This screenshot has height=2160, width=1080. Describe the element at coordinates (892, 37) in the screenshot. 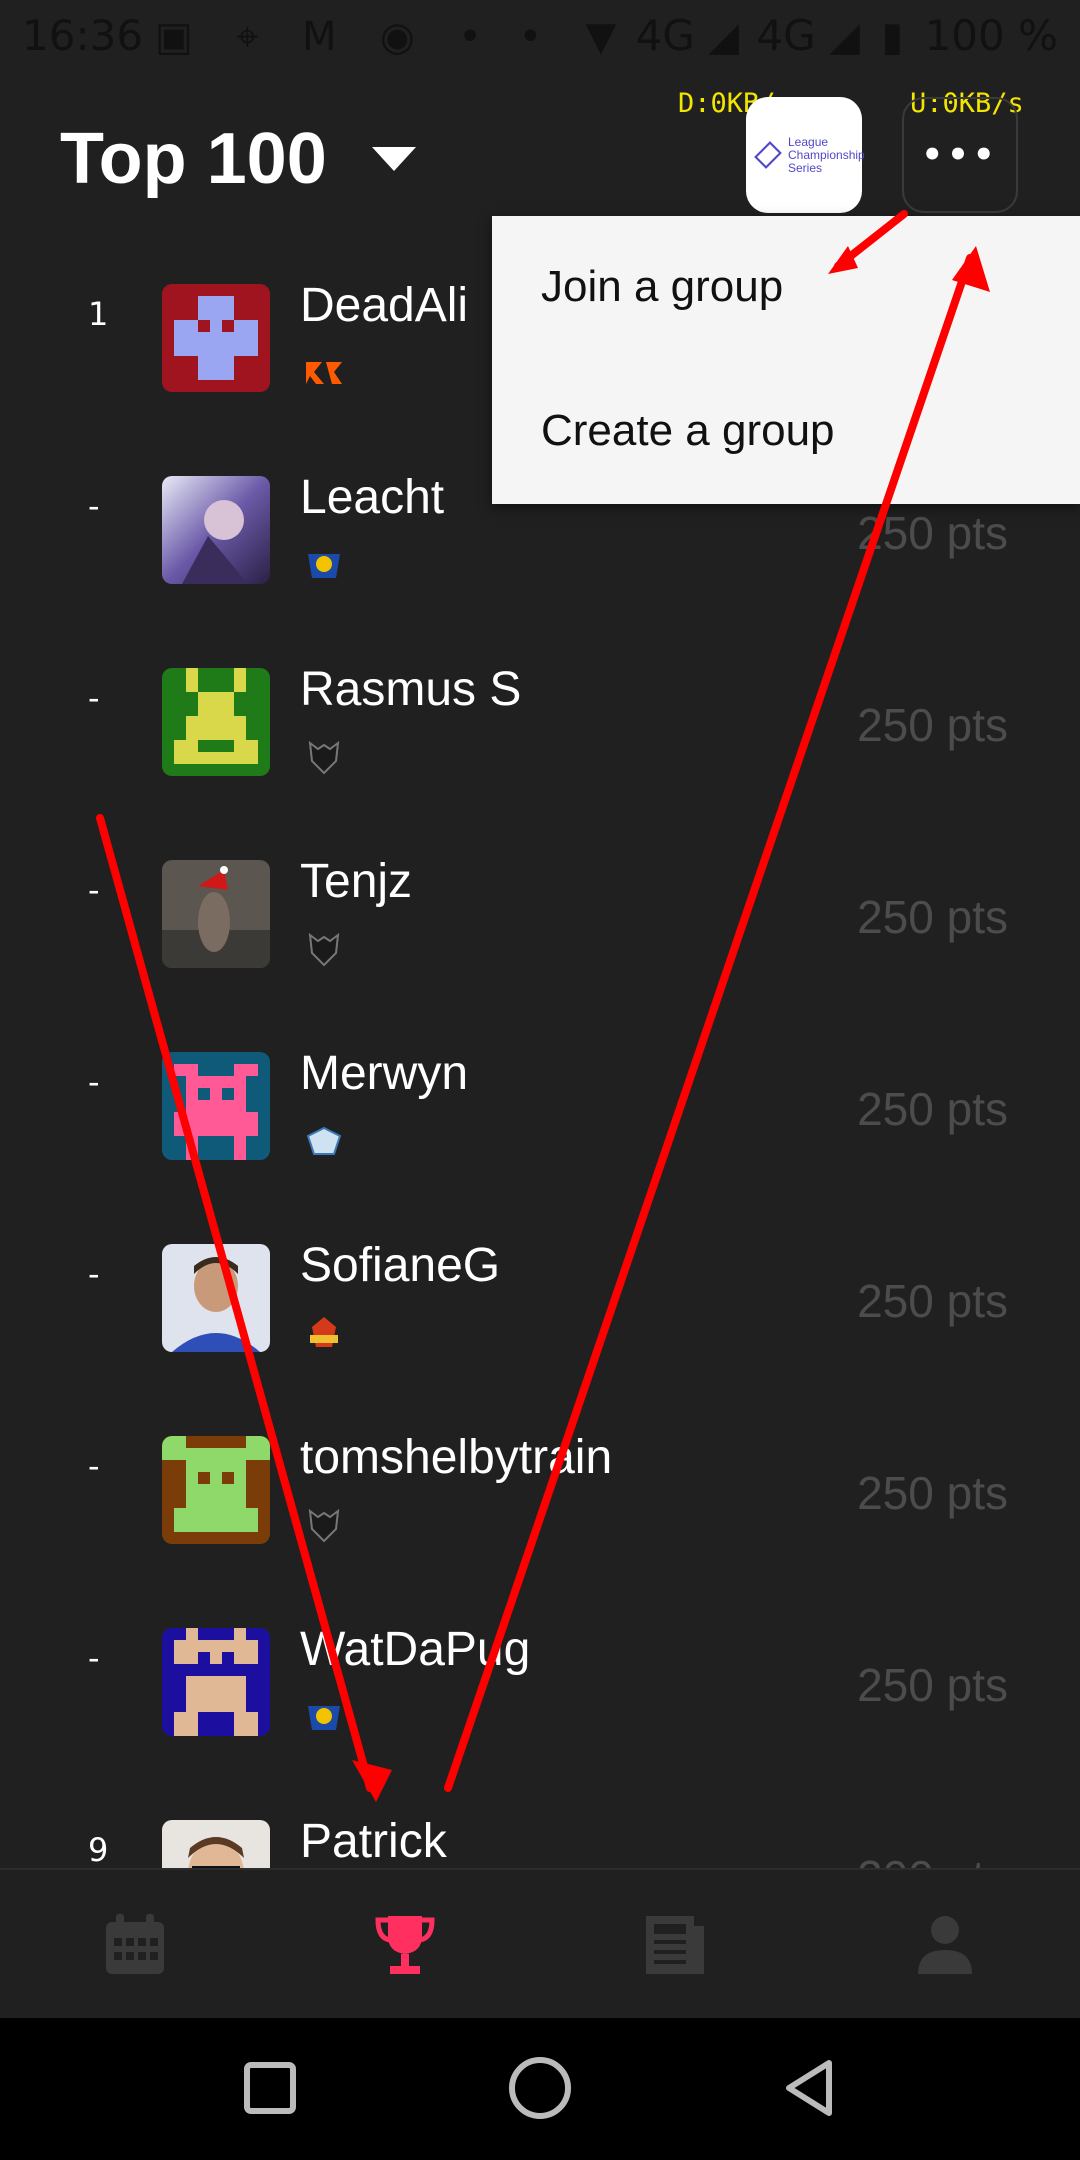

I see `battery-icon: ▮` at that location.